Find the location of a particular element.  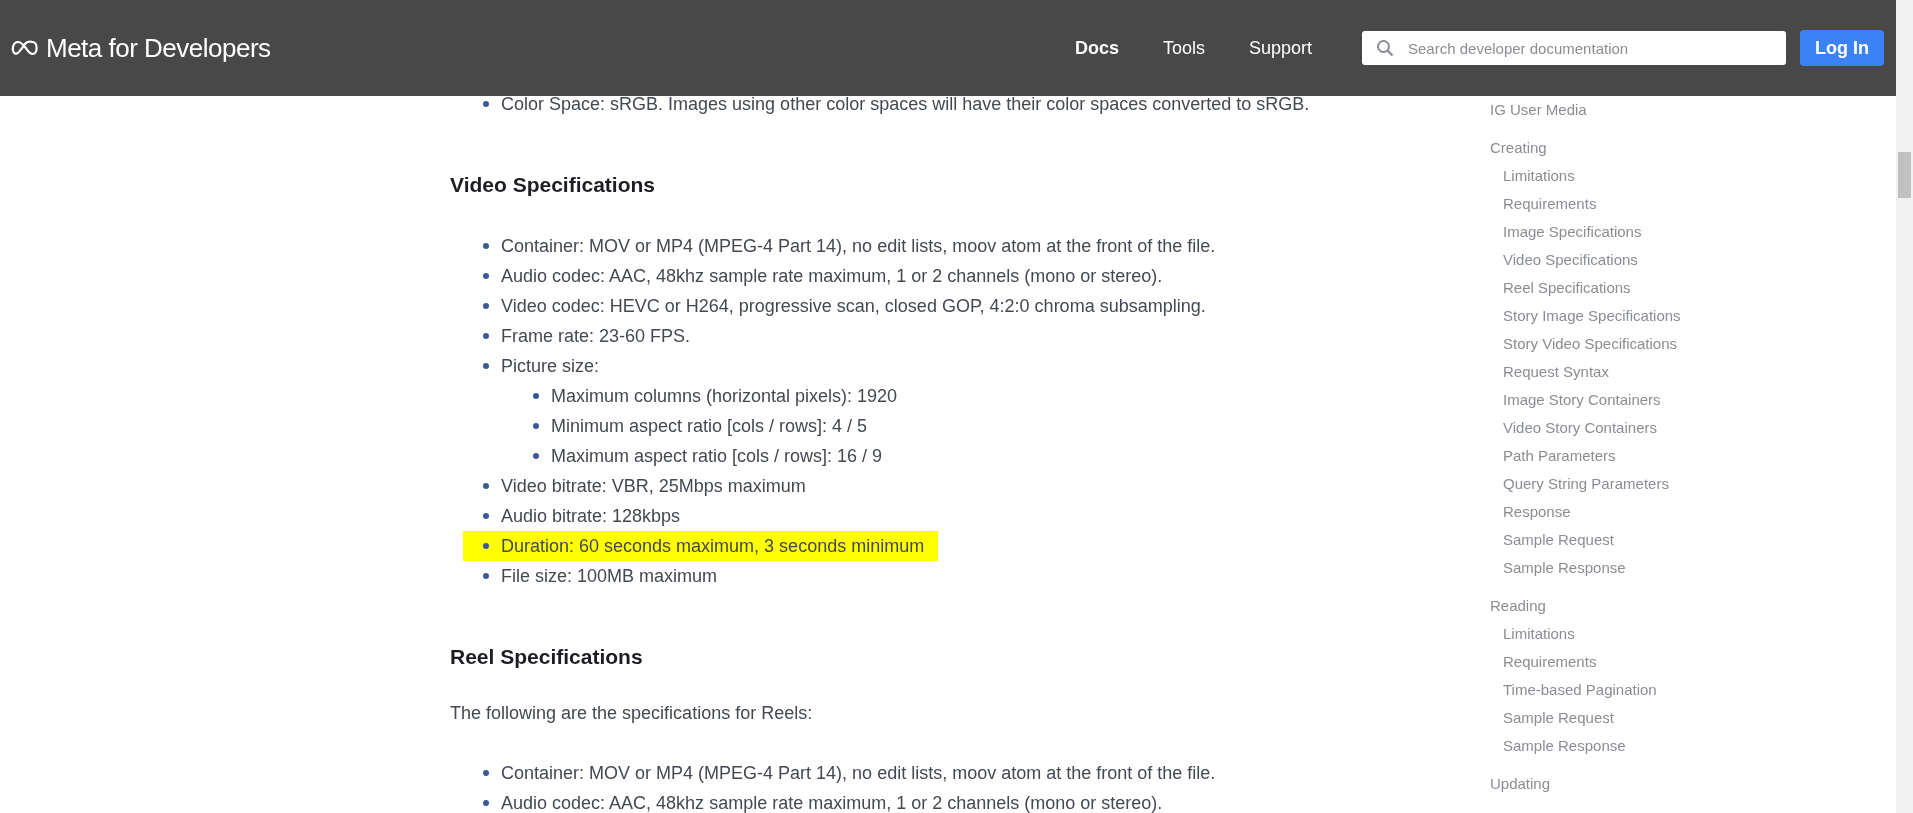

sidebar-link: Video Specifications is located at coordinates (1640, 260).